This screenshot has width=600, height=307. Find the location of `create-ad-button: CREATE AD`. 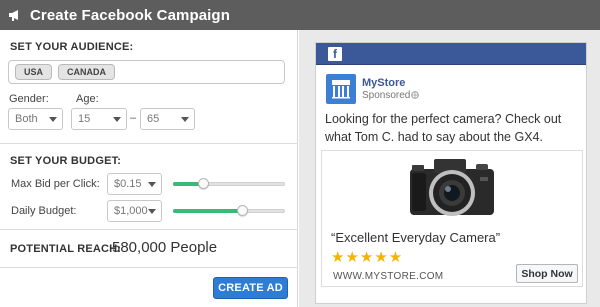

create-ad-button: CREATE AD is located at coordinates (250, 288).